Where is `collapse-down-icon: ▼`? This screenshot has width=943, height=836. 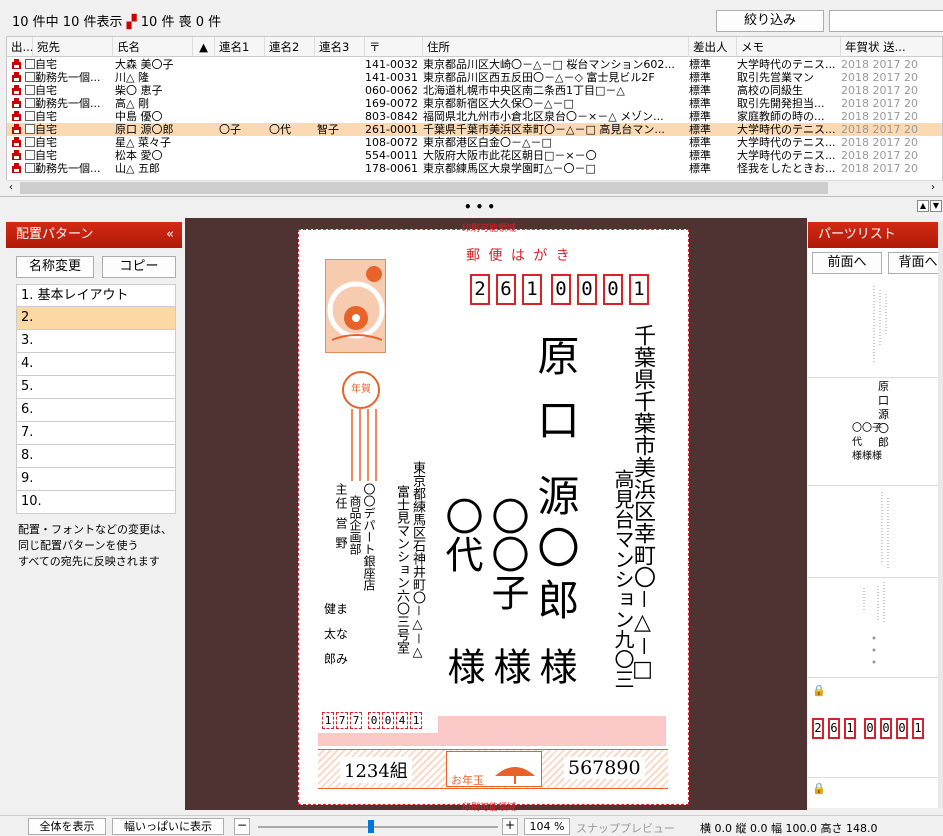
collapse-down-icon: ▼ is located at coordinates (936, 206).